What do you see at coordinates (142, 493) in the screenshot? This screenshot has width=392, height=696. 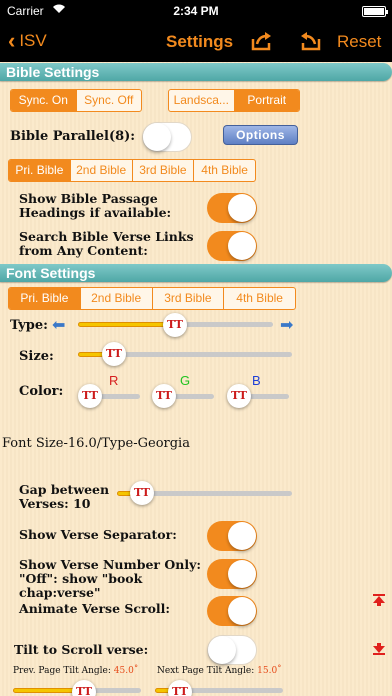 I see `gap-slider-thumb: TT` at bounding box center [142, 493].